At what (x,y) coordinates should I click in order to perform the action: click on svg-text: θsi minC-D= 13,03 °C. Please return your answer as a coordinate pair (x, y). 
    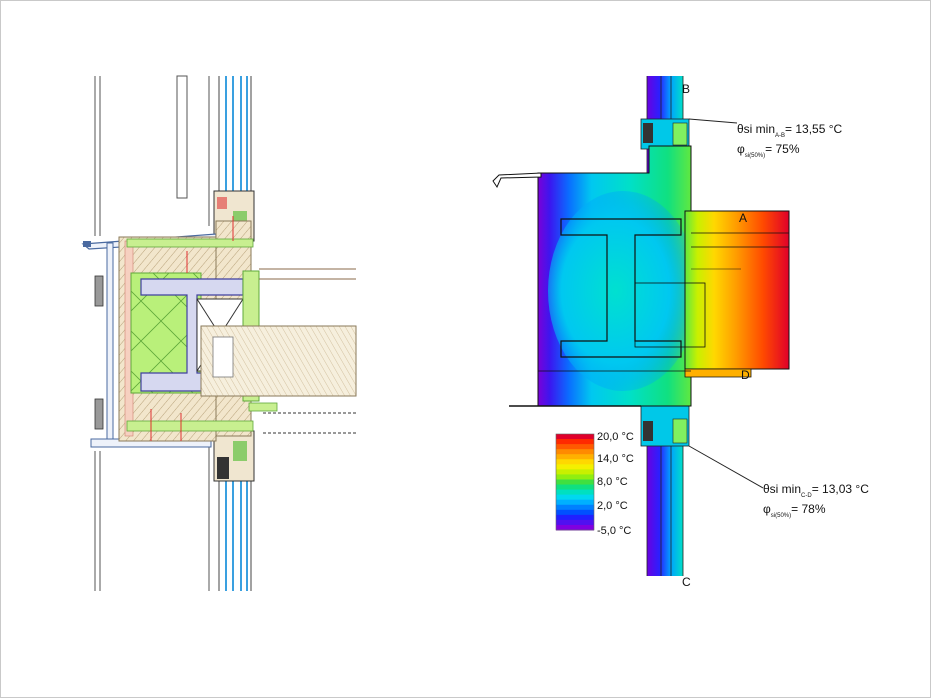
    Looking at the image, I should click on (816, 490).